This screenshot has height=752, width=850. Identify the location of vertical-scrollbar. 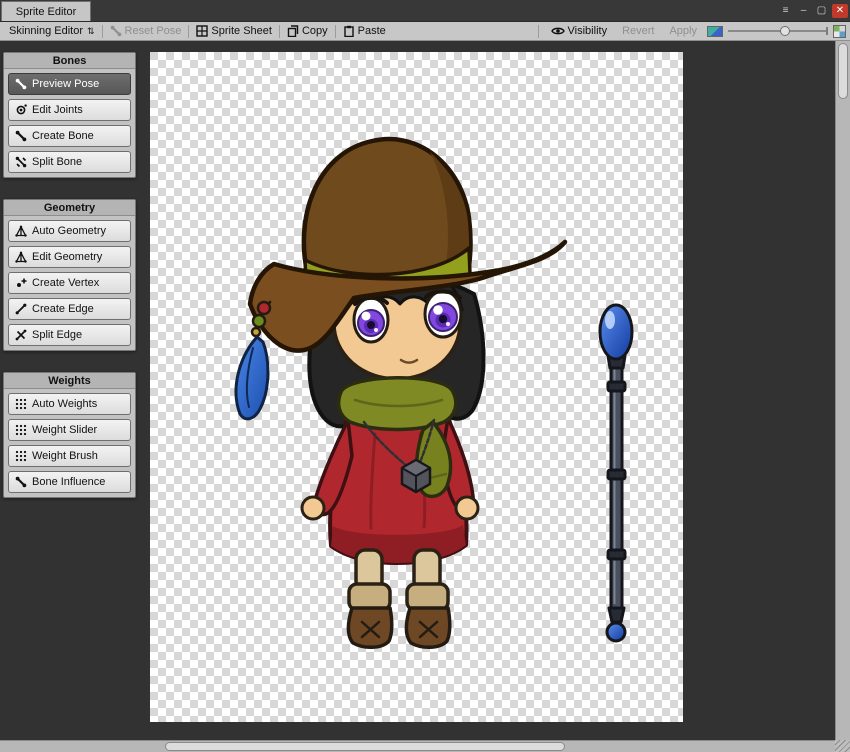
(842, 390).